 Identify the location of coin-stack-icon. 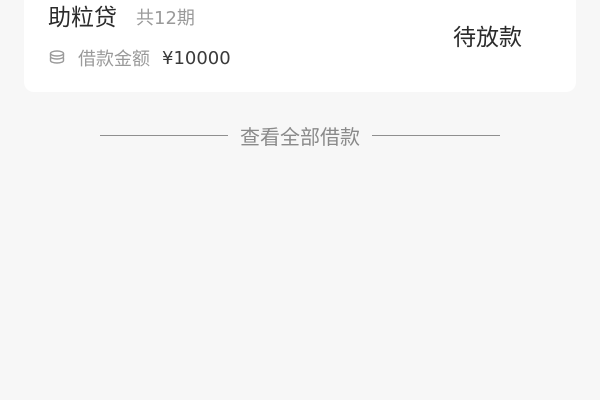
(57, 58).